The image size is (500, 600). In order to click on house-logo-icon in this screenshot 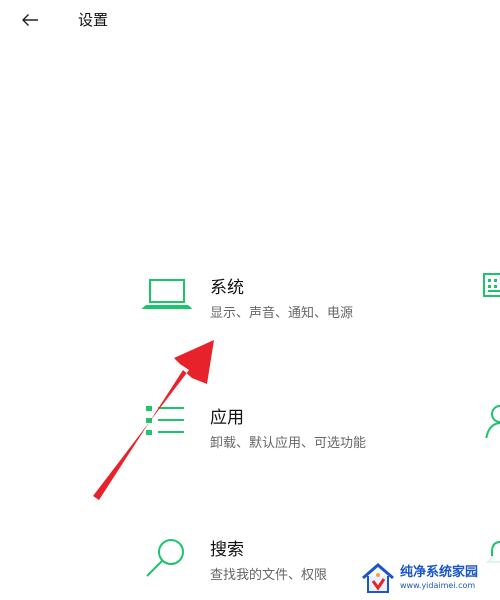, I will do `click(378, 578)`.